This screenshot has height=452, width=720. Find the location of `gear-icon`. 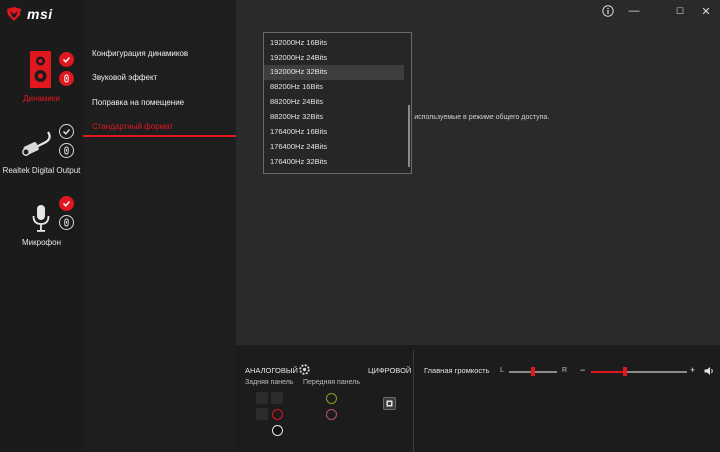

gear-icon is located at coordinates (304, 369).